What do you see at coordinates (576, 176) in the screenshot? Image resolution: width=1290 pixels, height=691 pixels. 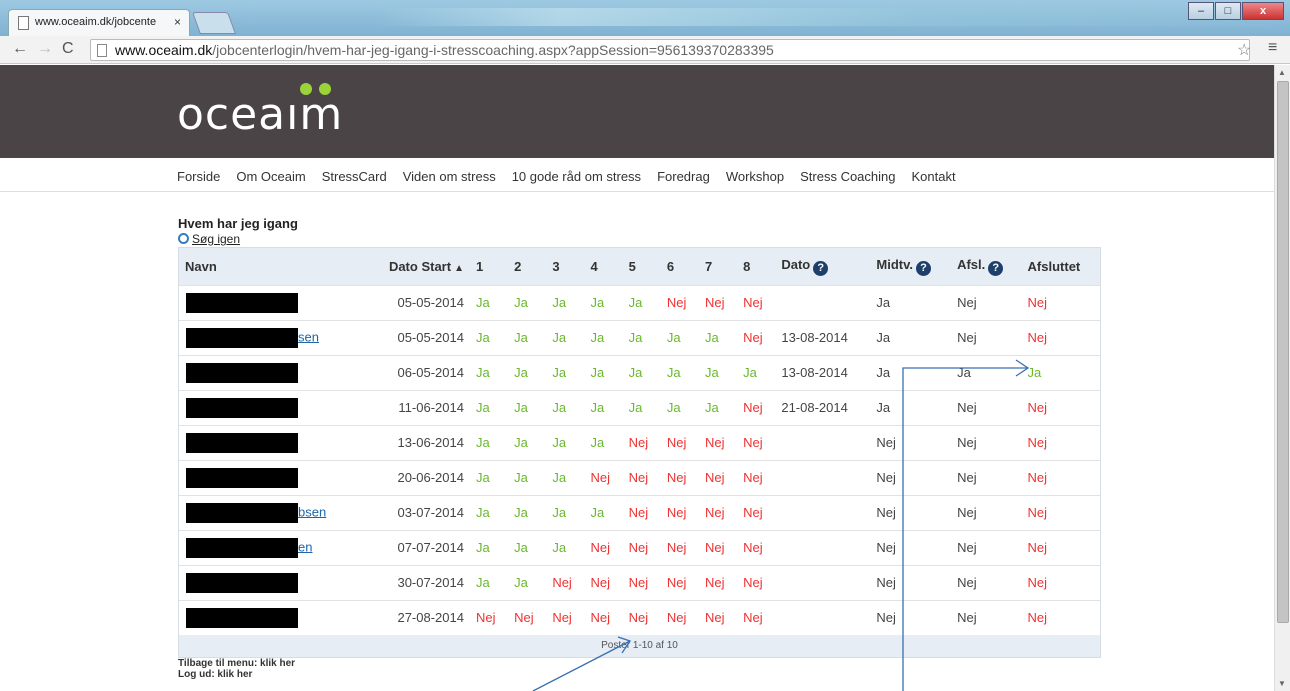 I see `nav-item: 10 gode råd om stress` at bounding box center [576, 176].